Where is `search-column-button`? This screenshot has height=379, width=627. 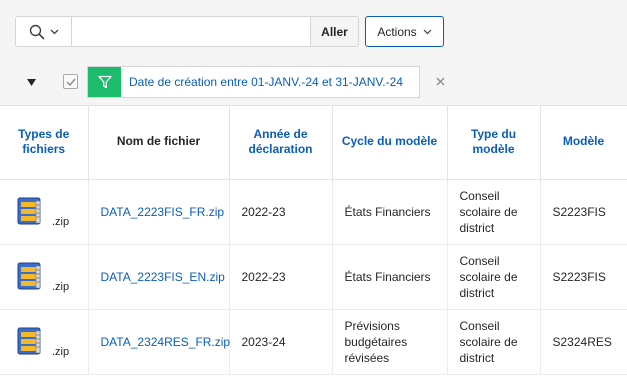 search-column-button is located at coordinates (43, 31).